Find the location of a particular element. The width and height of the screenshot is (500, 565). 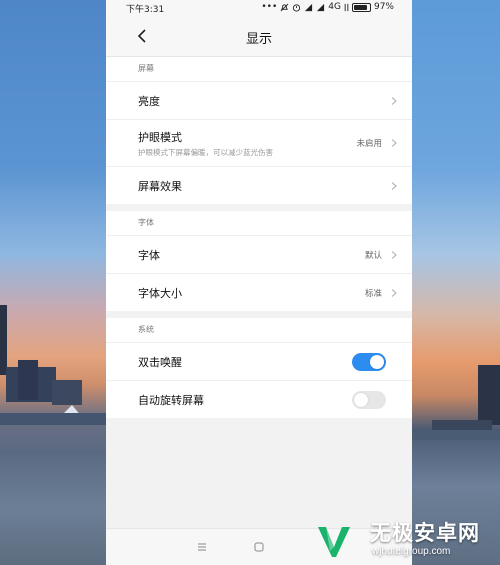

watermark: 无极安卓网 wjhotelgroup.com is located at coordinates (400, 539).